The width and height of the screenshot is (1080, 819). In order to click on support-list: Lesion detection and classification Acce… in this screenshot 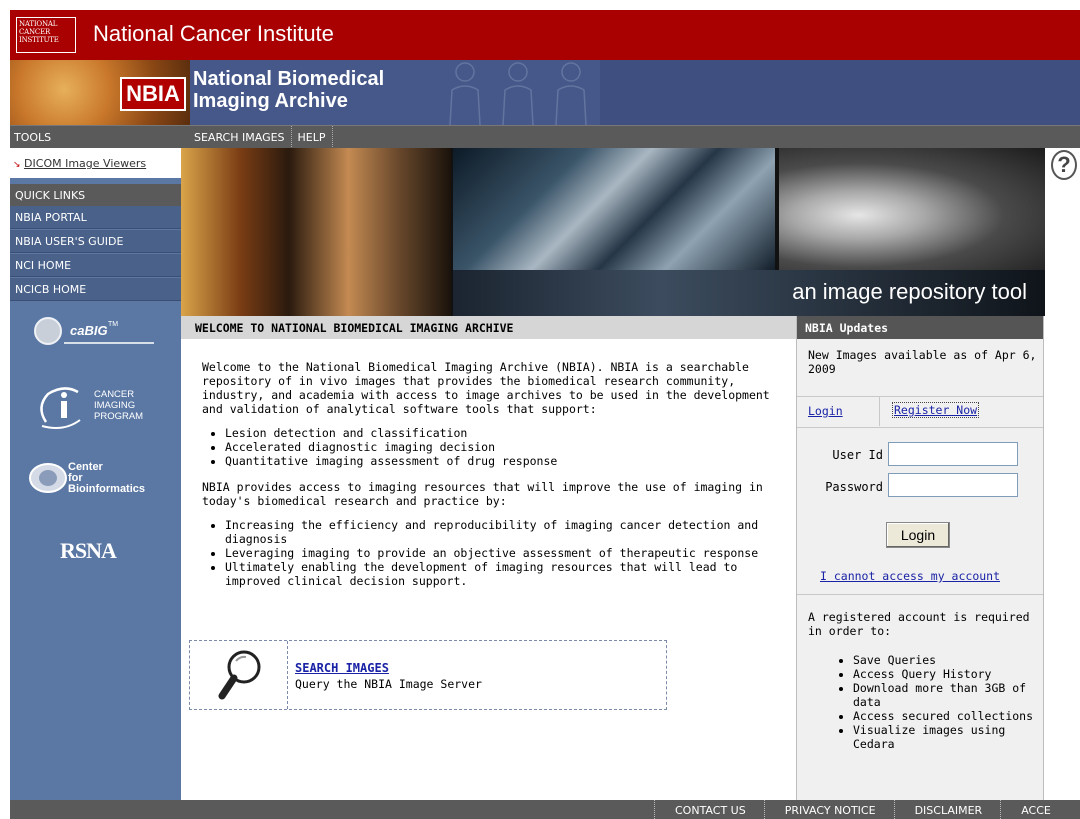, I will do `click(504, 447)`.